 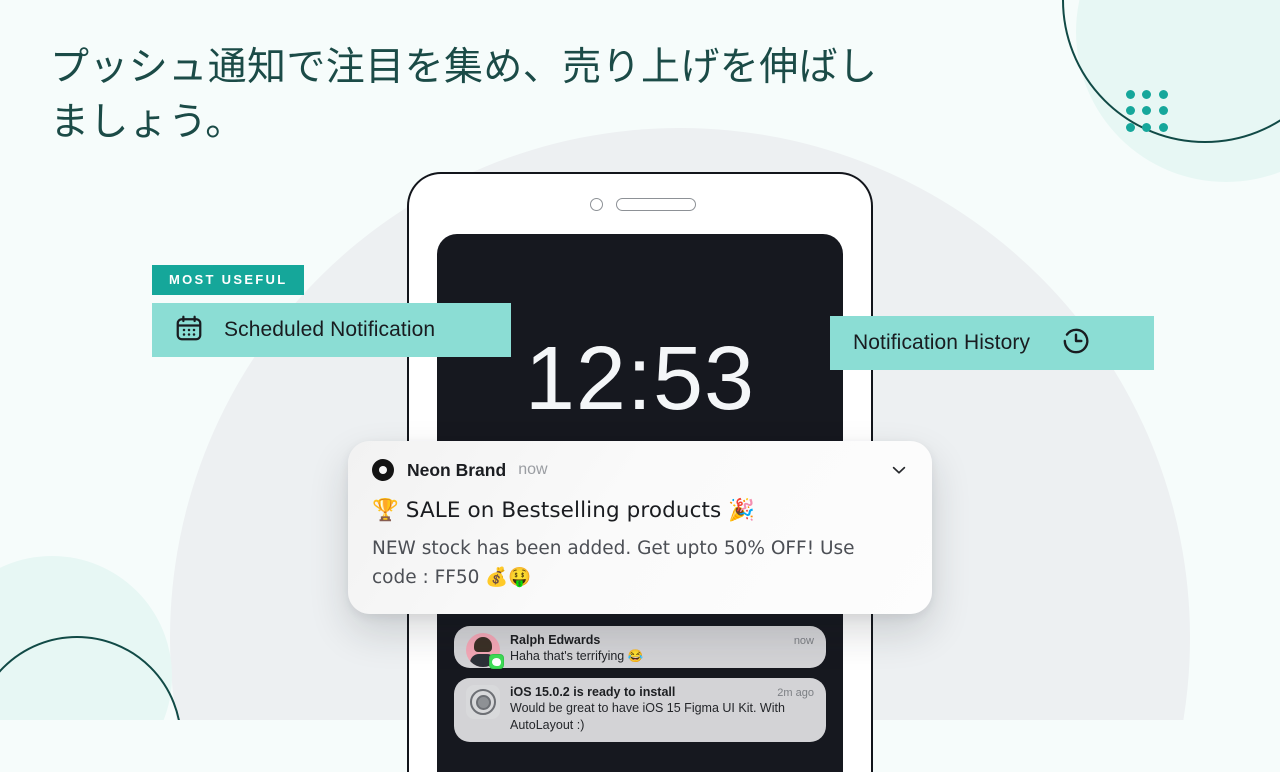 I want to click on notification-title: Ralph Edwards, so click(x=555, y=640).